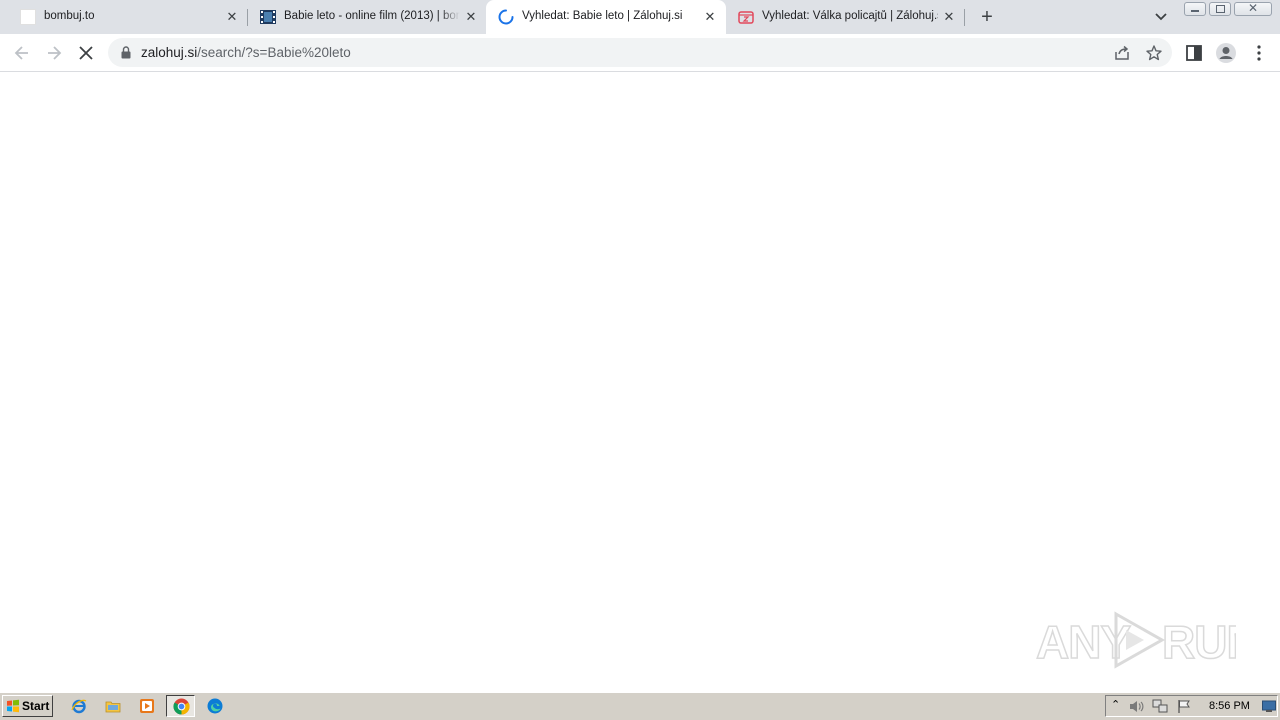 The image size is (1280, 720). I want to click on tab-separator, so click(964, 17).